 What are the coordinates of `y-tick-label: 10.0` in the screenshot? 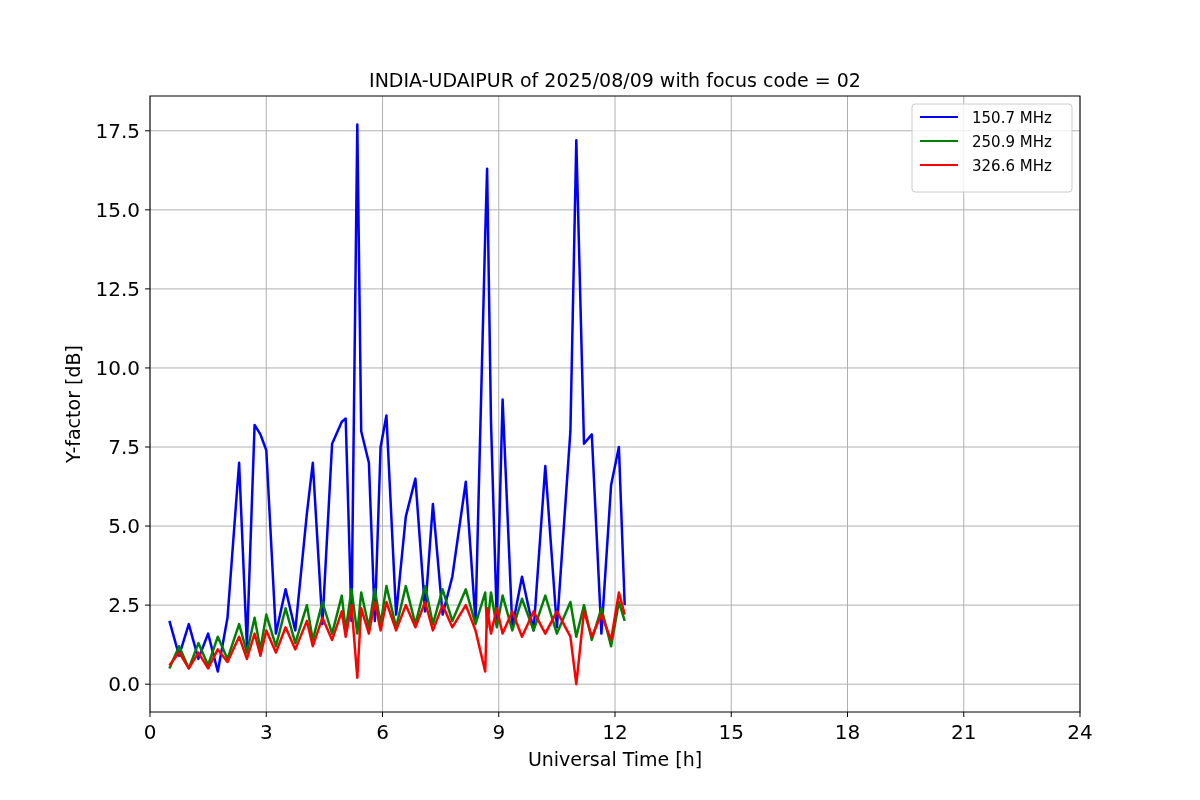 It's located at (117, 367).